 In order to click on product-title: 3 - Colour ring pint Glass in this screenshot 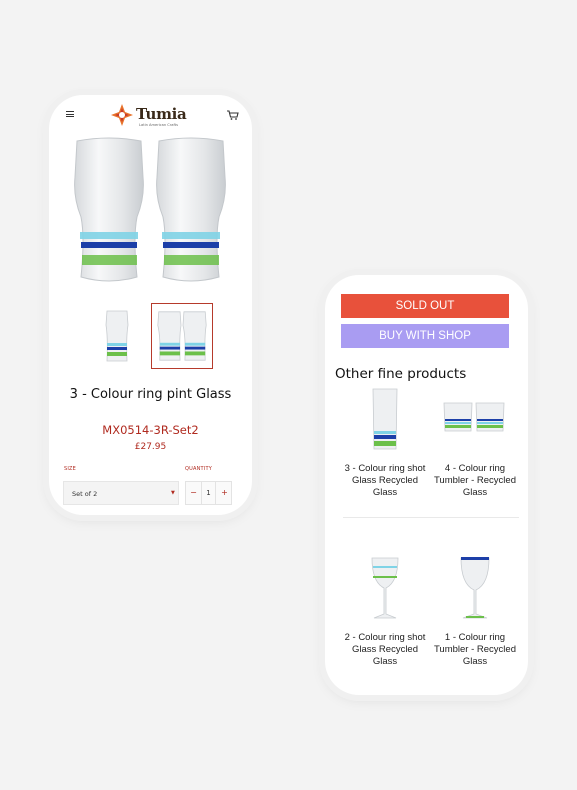, I will do `click(150, 394)`.